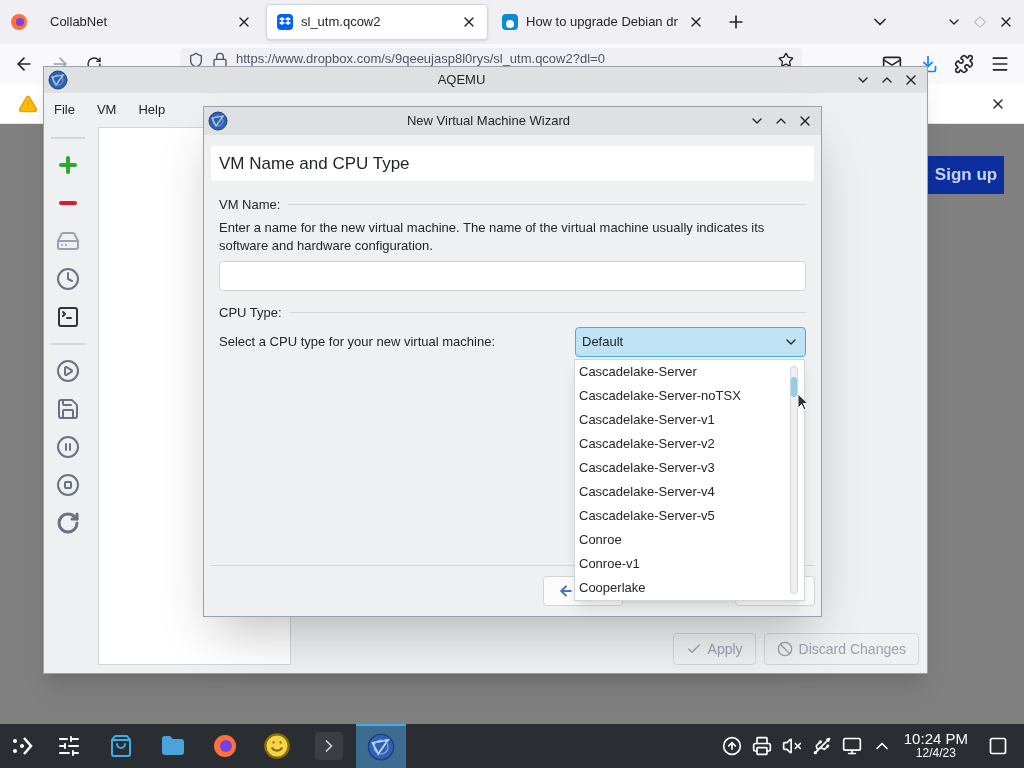 The image size is (1024, 768). What do you see at coordinates (68, 523) in the screenshot?
I see `reset-icon` at bounding box center [68, 523].